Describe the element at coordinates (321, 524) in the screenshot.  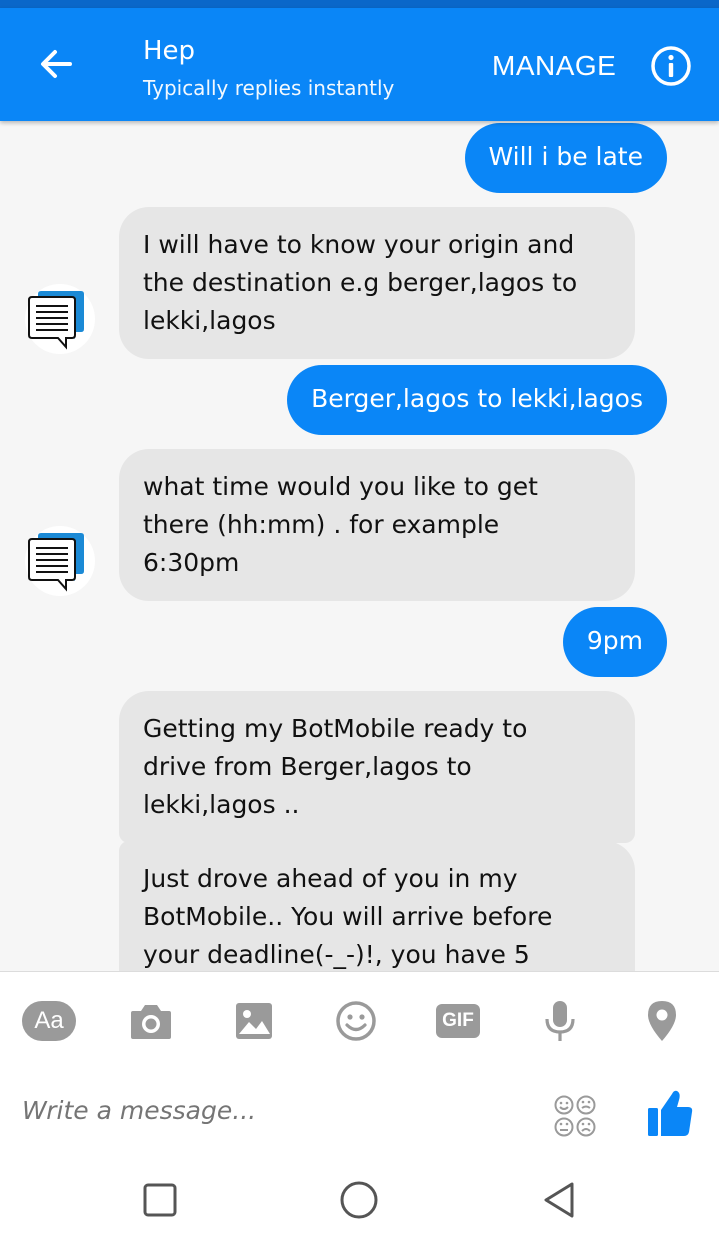
I see `message-line: there (hh:mm) . for example` at that location.